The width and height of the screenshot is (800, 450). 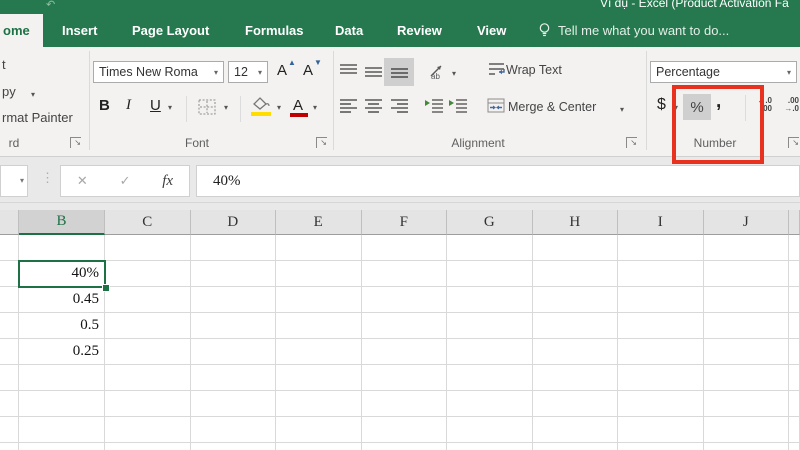 I want to click on undo-icon: ↶, so click(x=50, y=5).